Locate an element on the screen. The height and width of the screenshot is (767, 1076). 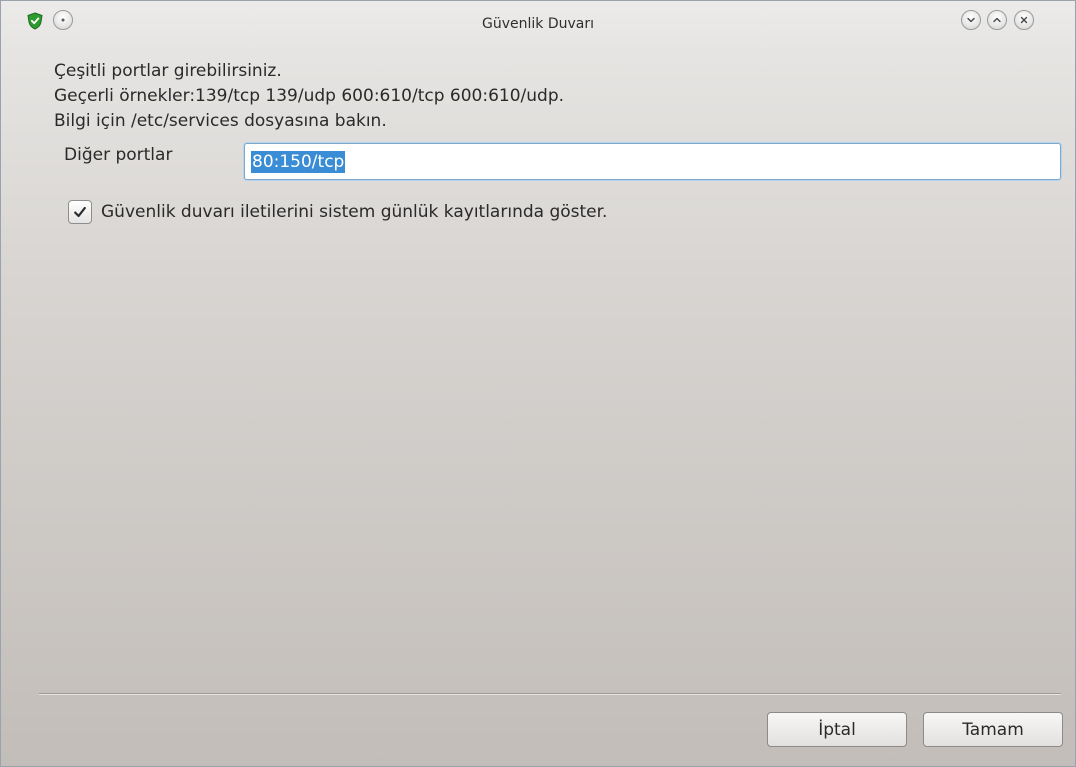
close-icon is located at coordinates (1024, 20).